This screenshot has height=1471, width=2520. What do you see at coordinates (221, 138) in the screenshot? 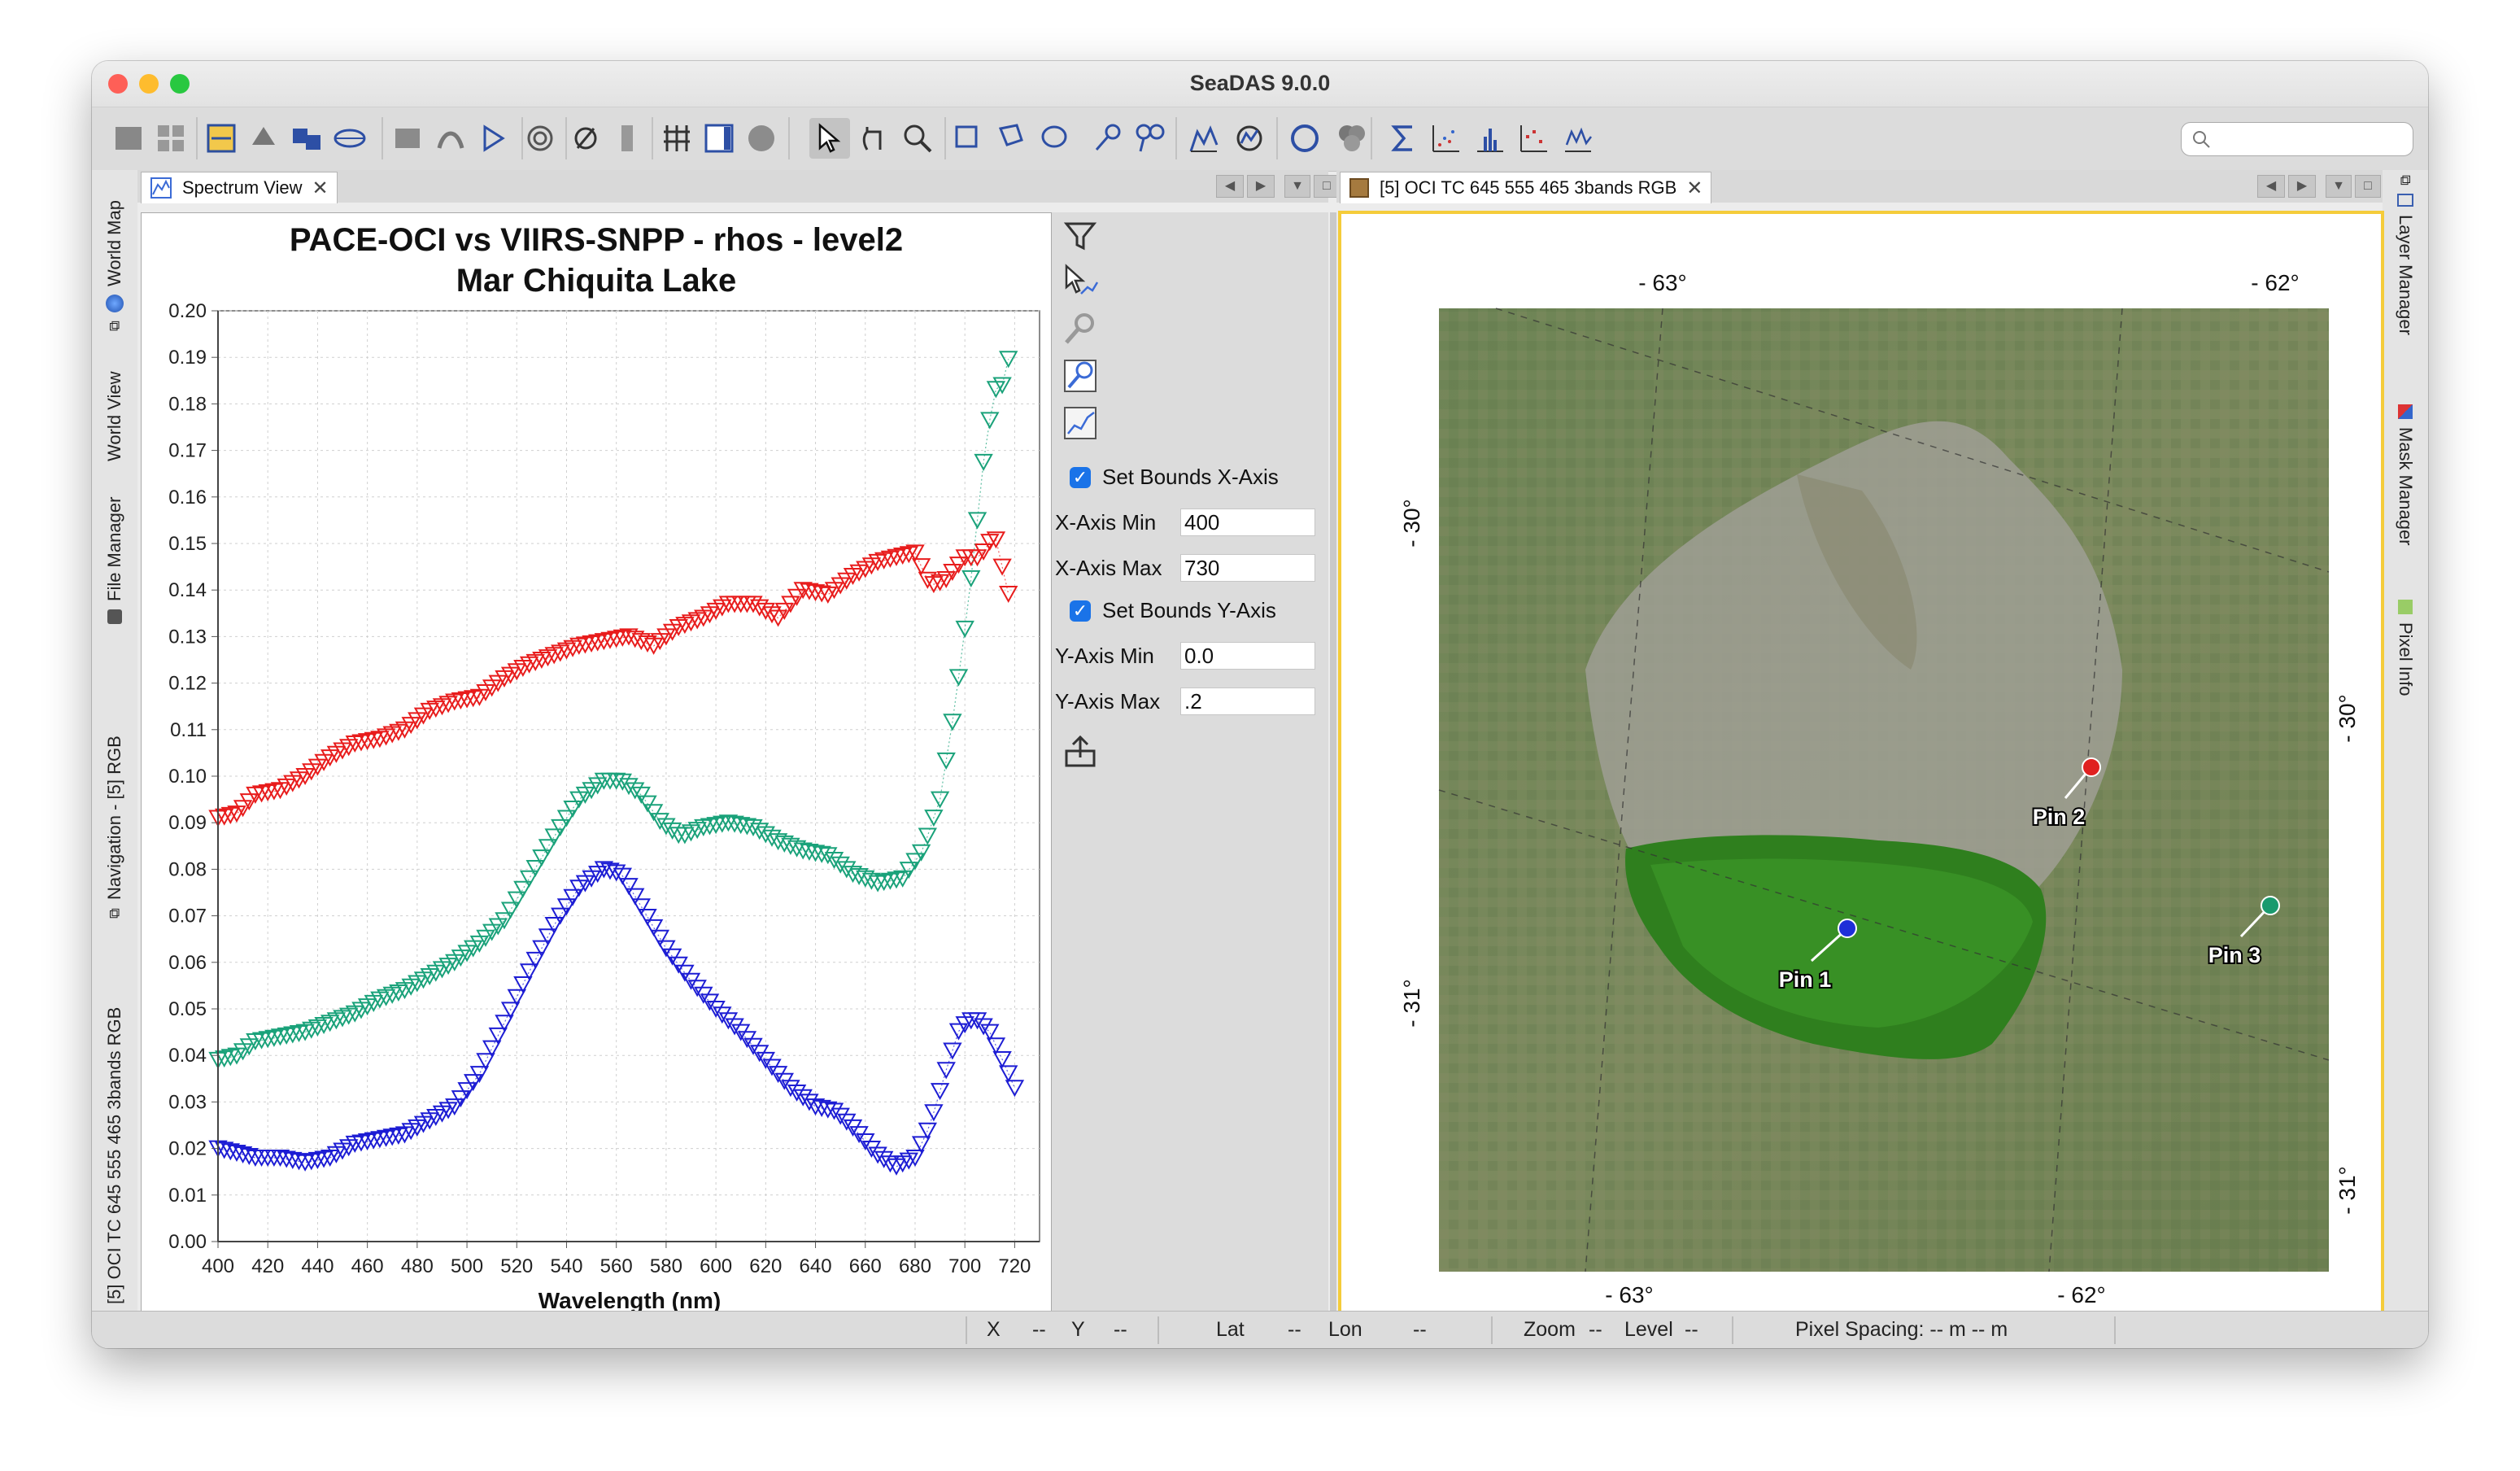
I see `band-maths-button` at bounding box center [221, 138].